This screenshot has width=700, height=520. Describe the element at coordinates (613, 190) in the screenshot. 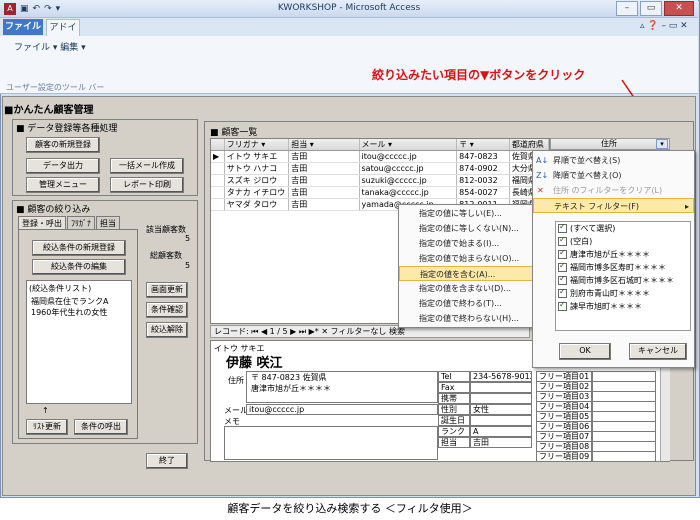

I see `clear-filter-item: ✕ 住所 のフィルターをクリア(L)` at that location.